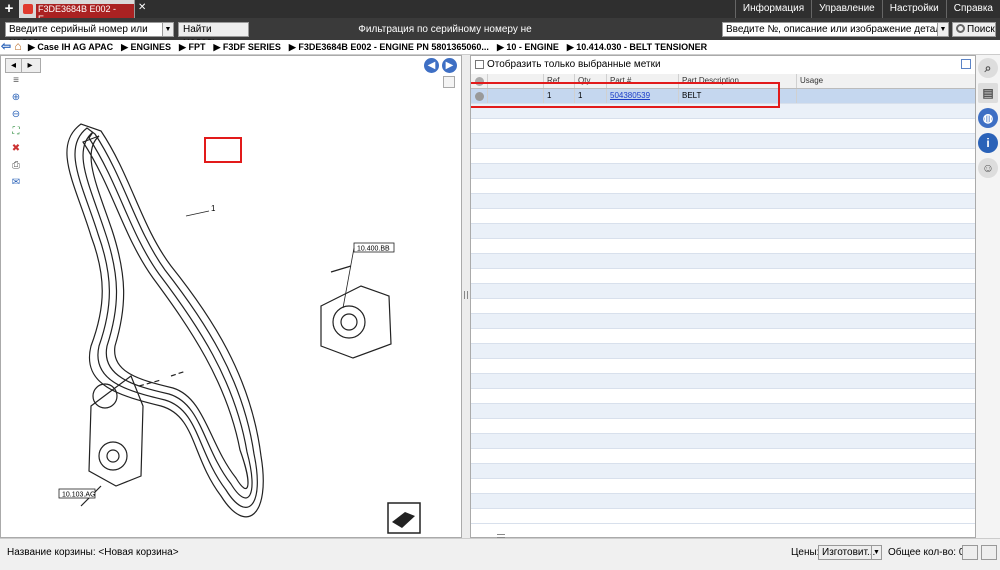 The width and height of the screenshot is (1000, 570). What do you see at coordinates (960, 28) in the screenshot?
I see `search-icon` at bounding box center [960, 28].